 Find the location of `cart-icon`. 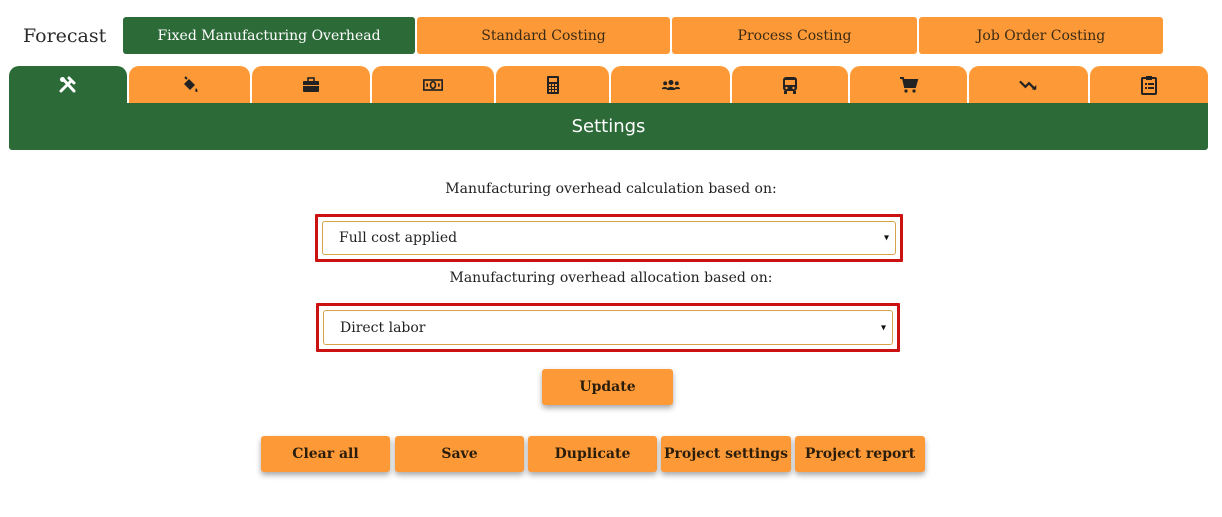

cart-icon is located at coordinates (908, 84).